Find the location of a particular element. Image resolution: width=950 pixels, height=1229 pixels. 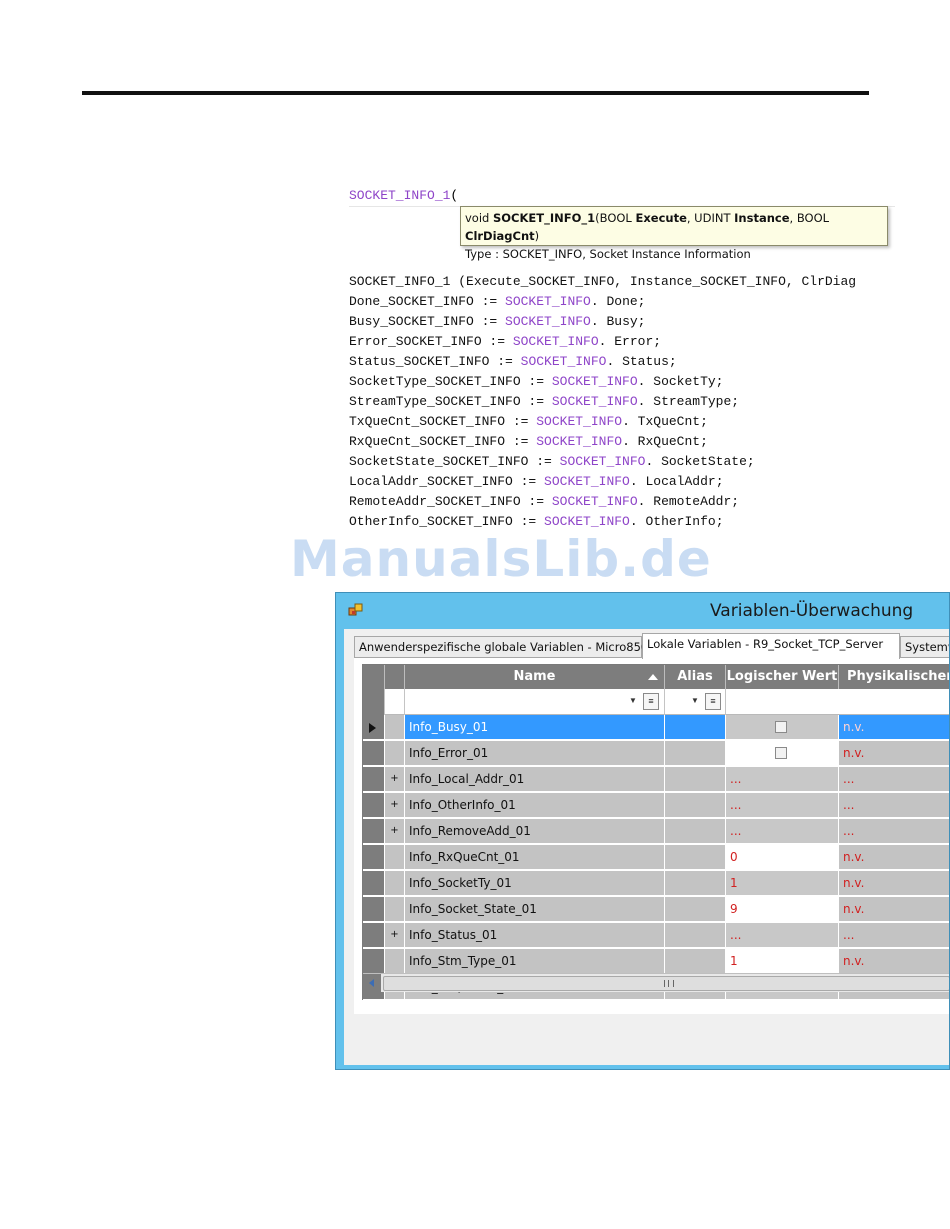

variable-name: Info_RemoveAdd_01 is located at coordinates (535, 831).